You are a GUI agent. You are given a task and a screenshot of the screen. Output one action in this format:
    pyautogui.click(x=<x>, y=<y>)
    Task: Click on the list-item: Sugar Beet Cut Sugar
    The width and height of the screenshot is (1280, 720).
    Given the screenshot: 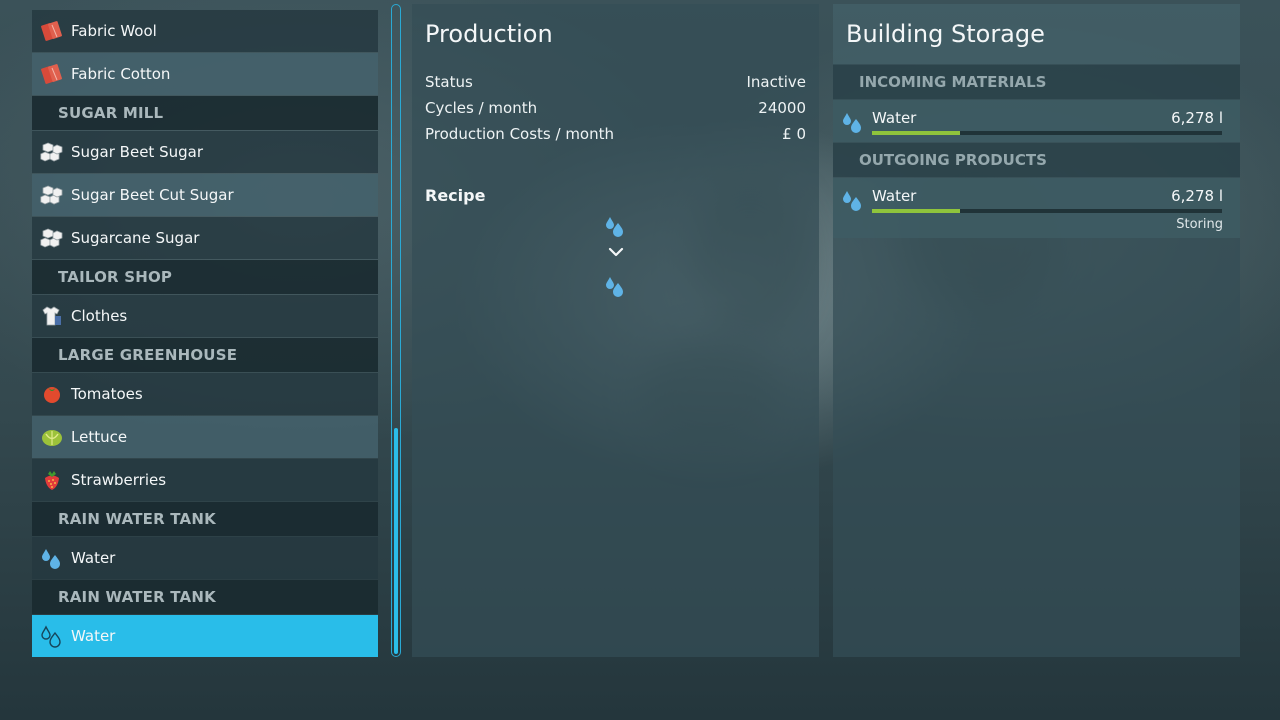 What is the action you would take?
    pyautogui.click(x=205, y=195)
    